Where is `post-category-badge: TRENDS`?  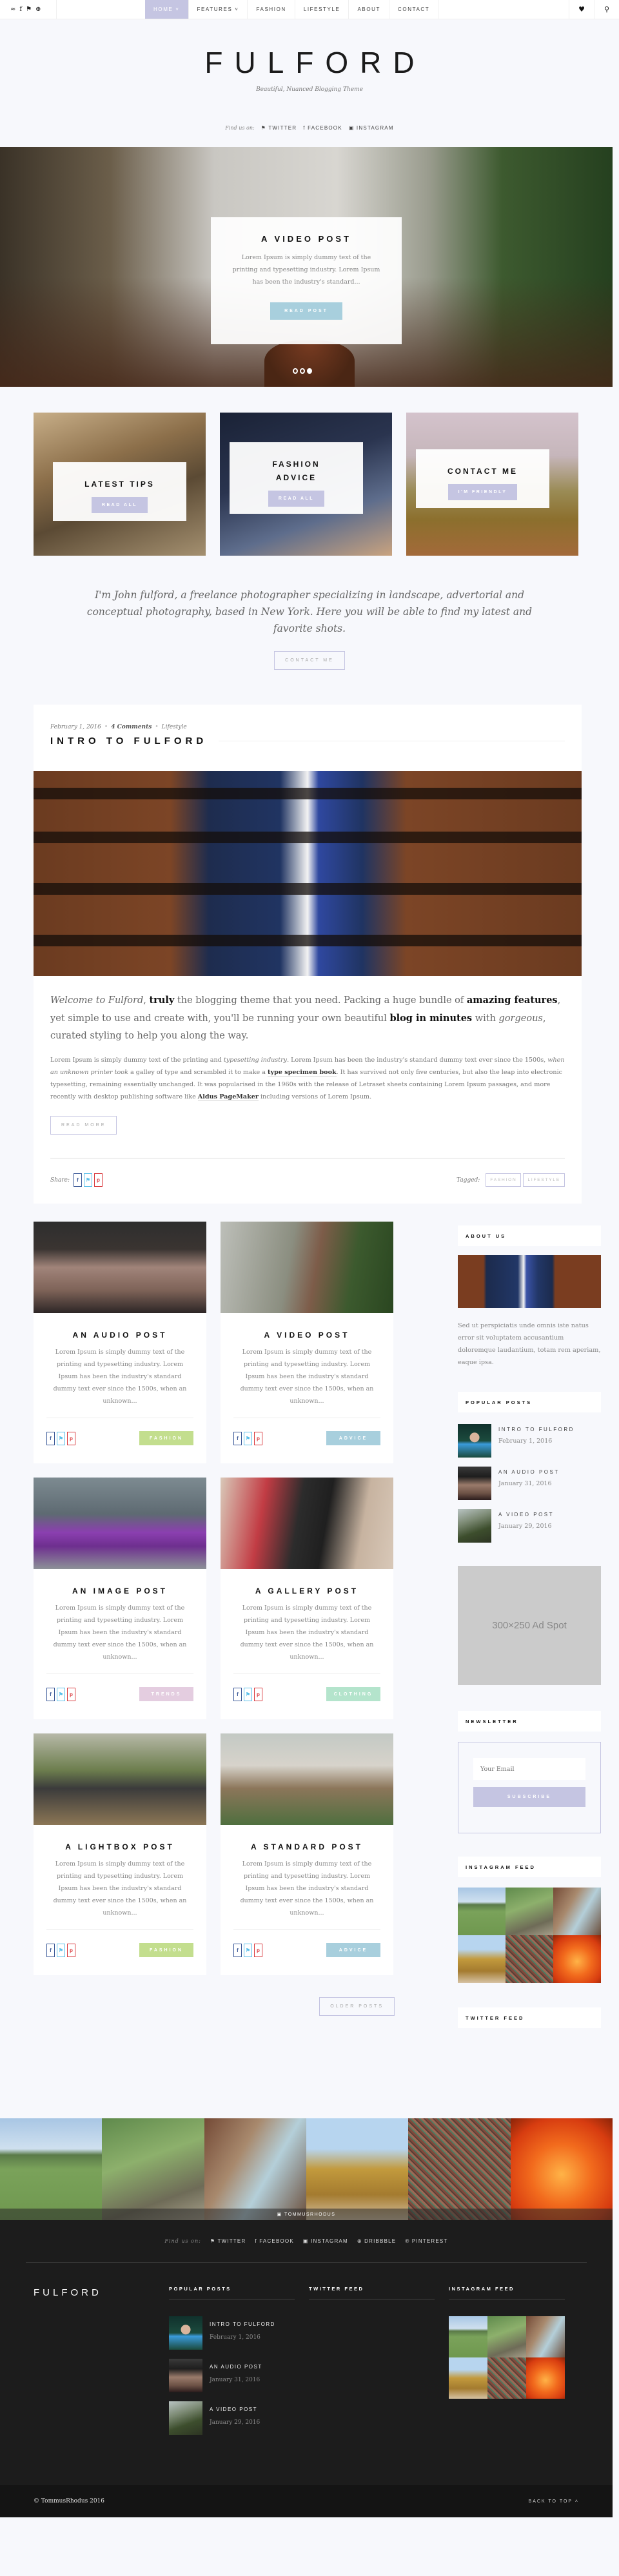
post-category-badge: TRENDS is located at coordinates (166, 1694).